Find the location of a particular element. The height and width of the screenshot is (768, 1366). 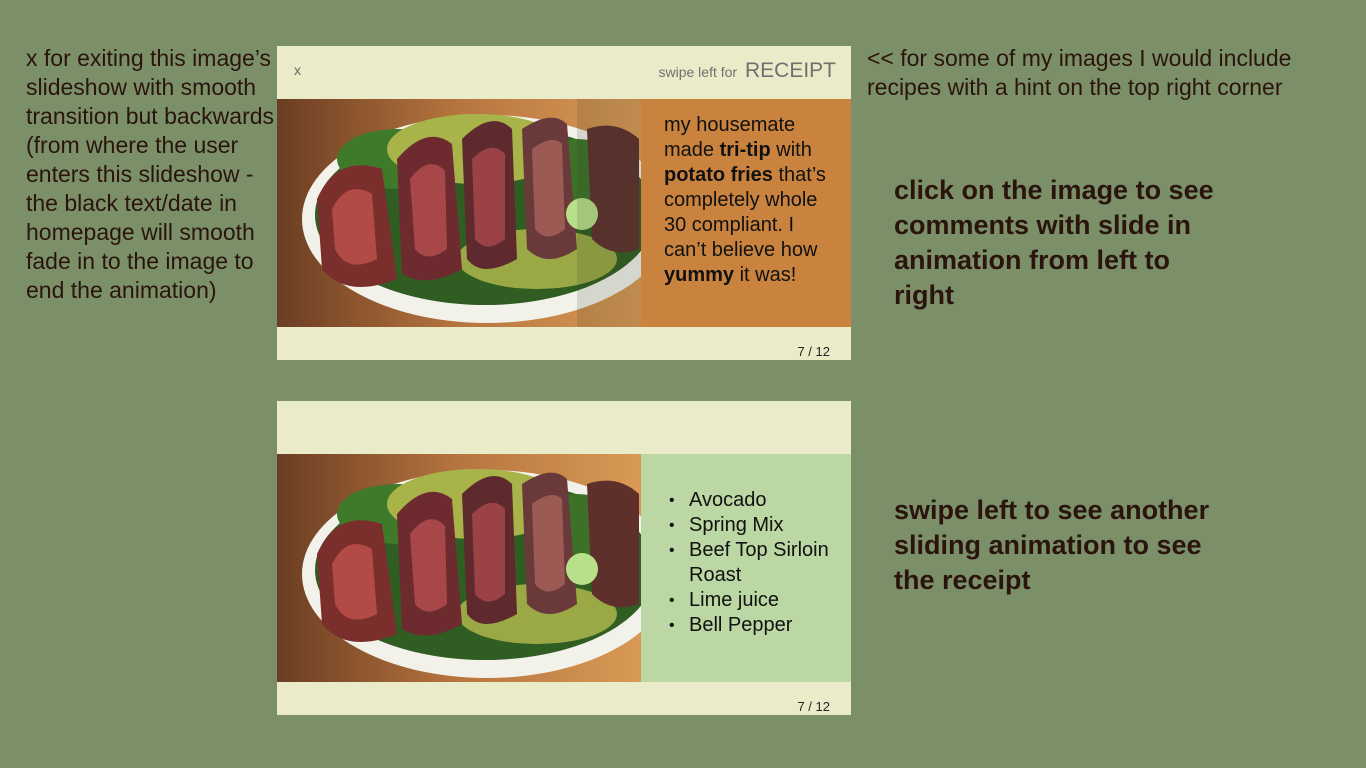

ingredient-label: Lime juice is located at coordinates (734, 600).